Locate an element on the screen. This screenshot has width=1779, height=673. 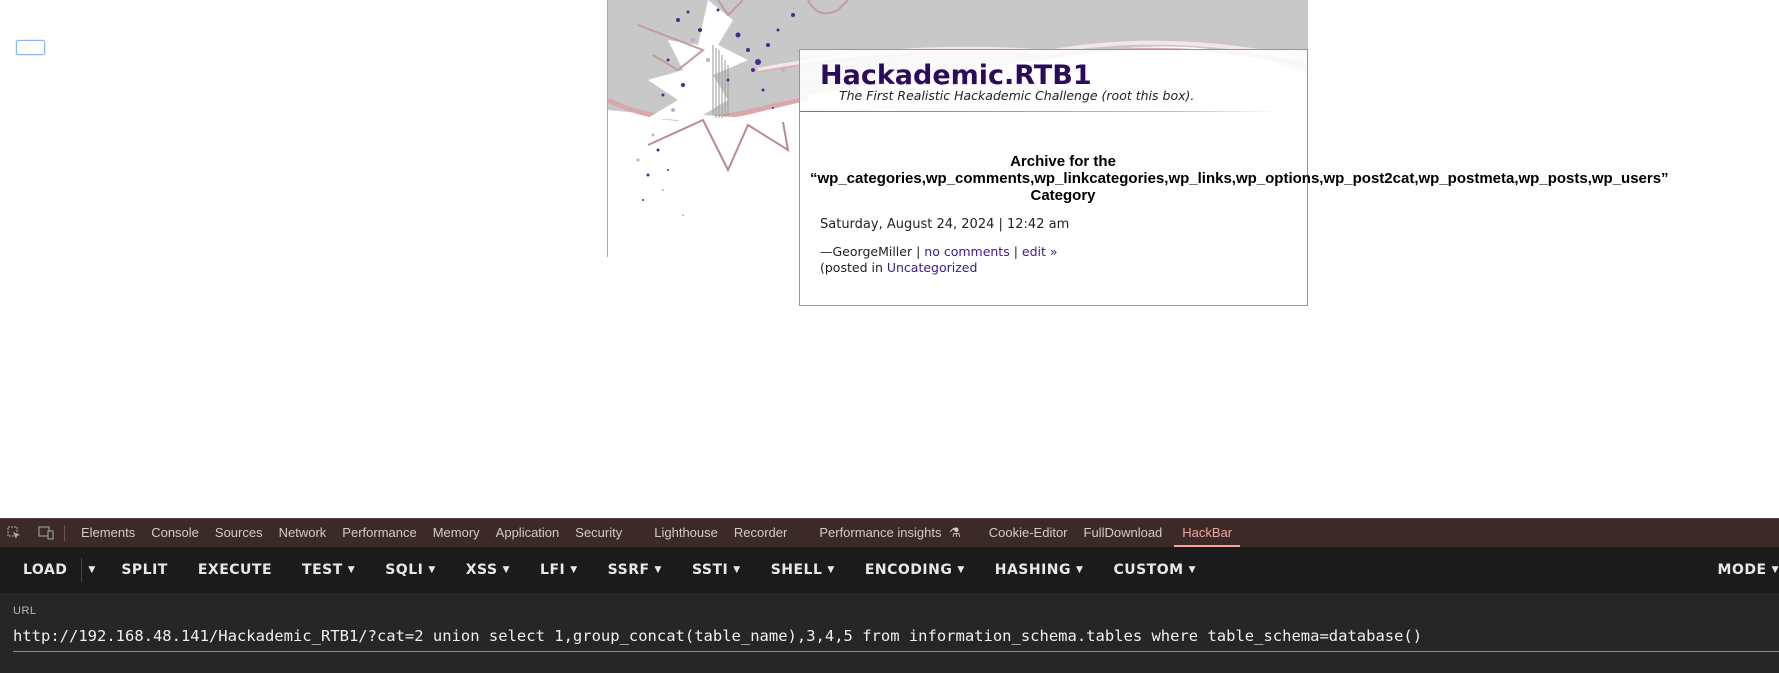
posted-in-label: (posted in is located at coordinates (851, 267).